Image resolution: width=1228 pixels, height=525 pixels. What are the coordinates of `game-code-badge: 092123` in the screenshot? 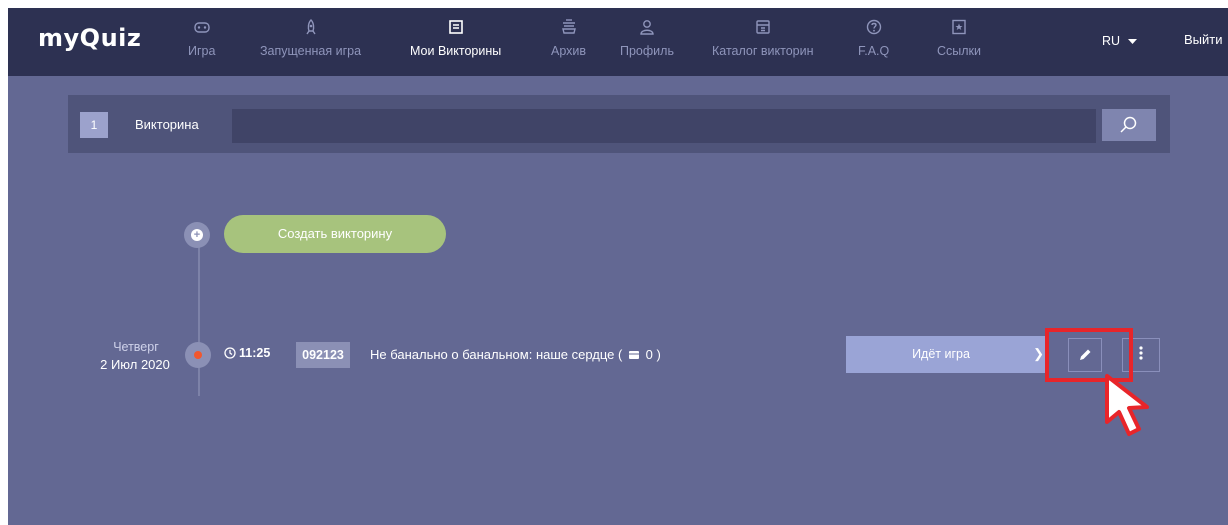 It's located at (323, 355).